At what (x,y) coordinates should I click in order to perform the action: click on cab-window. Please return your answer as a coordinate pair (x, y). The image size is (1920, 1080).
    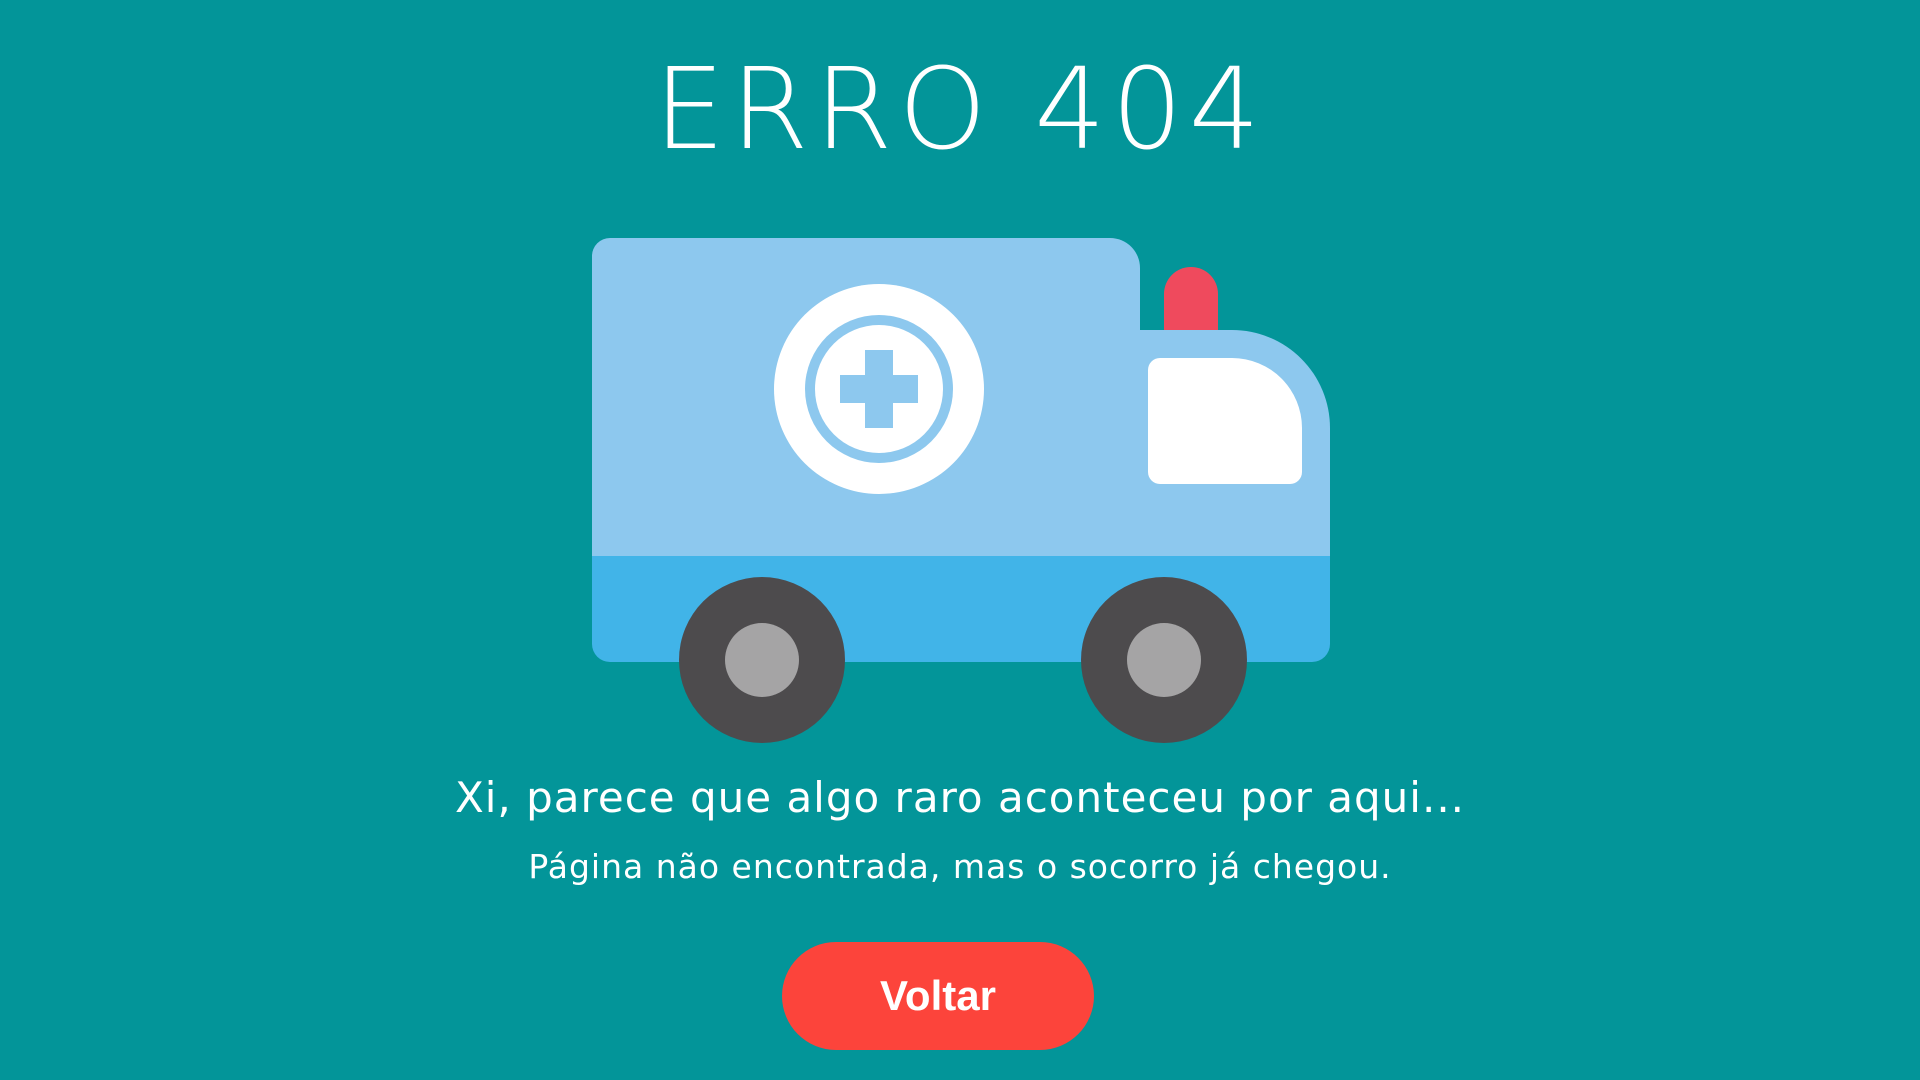
    Looking at the image, I should click on (1225, 421).